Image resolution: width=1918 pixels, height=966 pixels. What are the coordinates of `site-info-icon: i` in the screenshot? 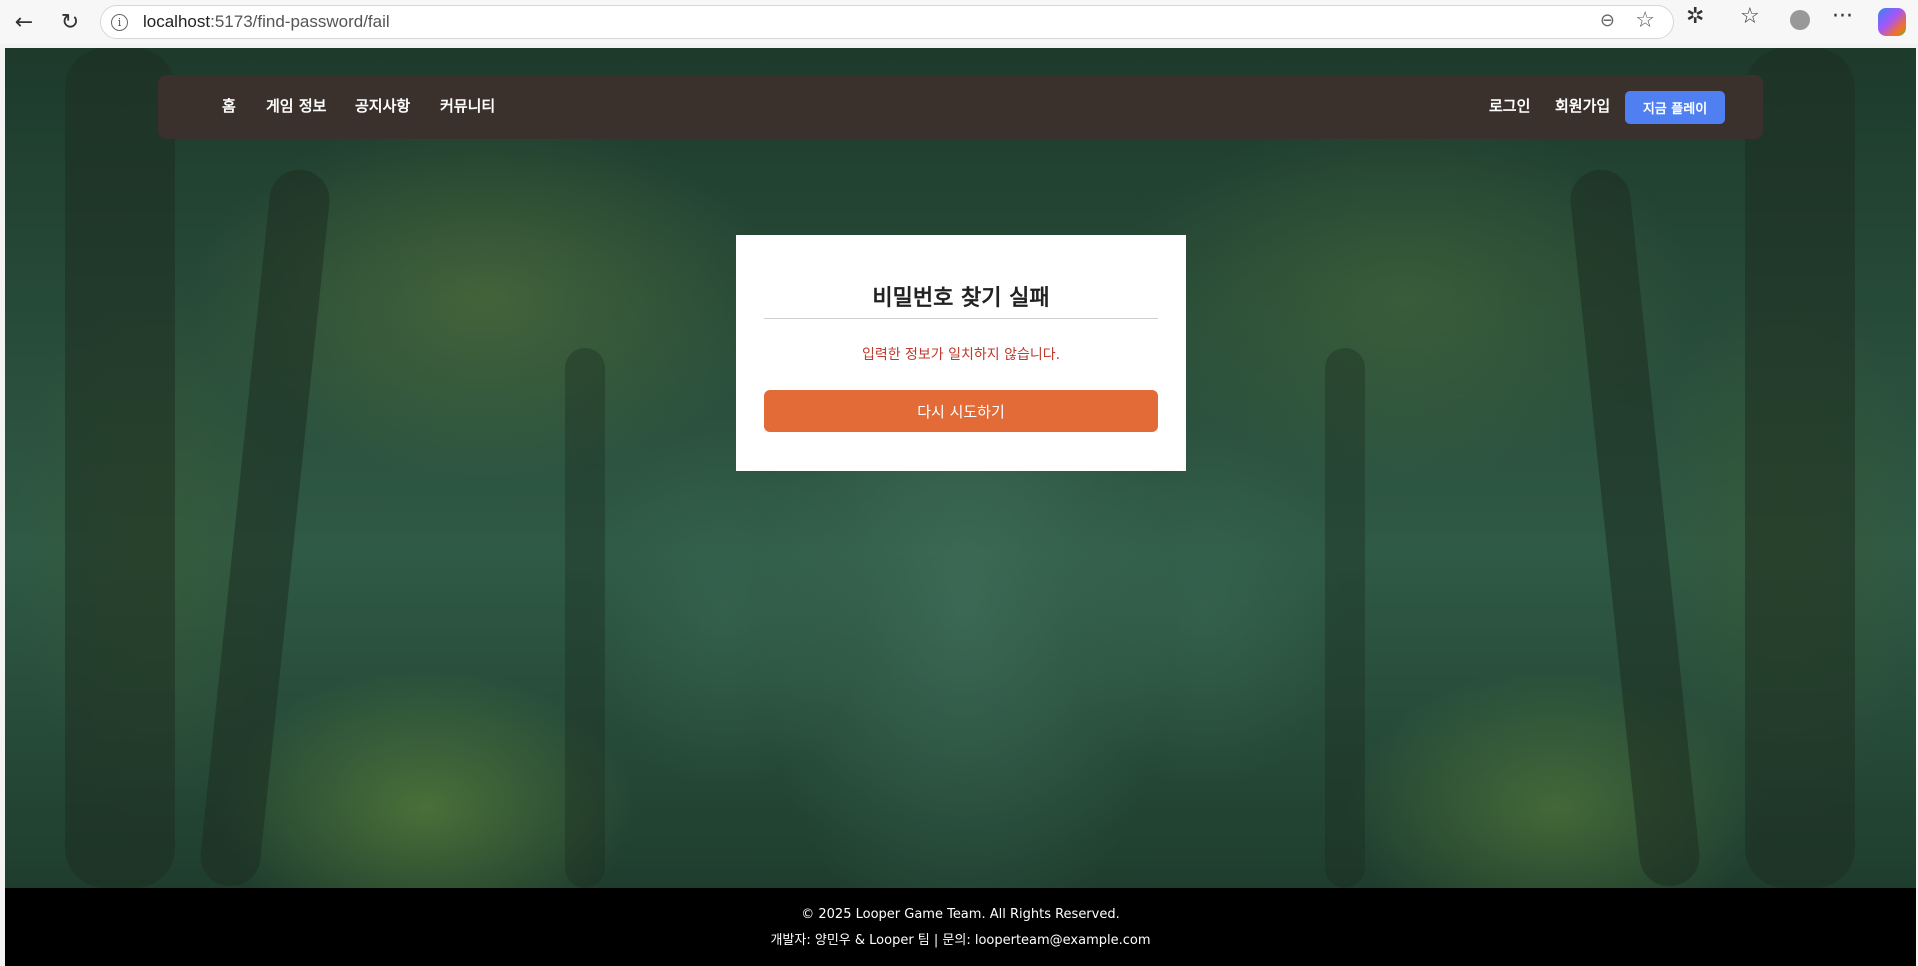 It's located at (119, 22).